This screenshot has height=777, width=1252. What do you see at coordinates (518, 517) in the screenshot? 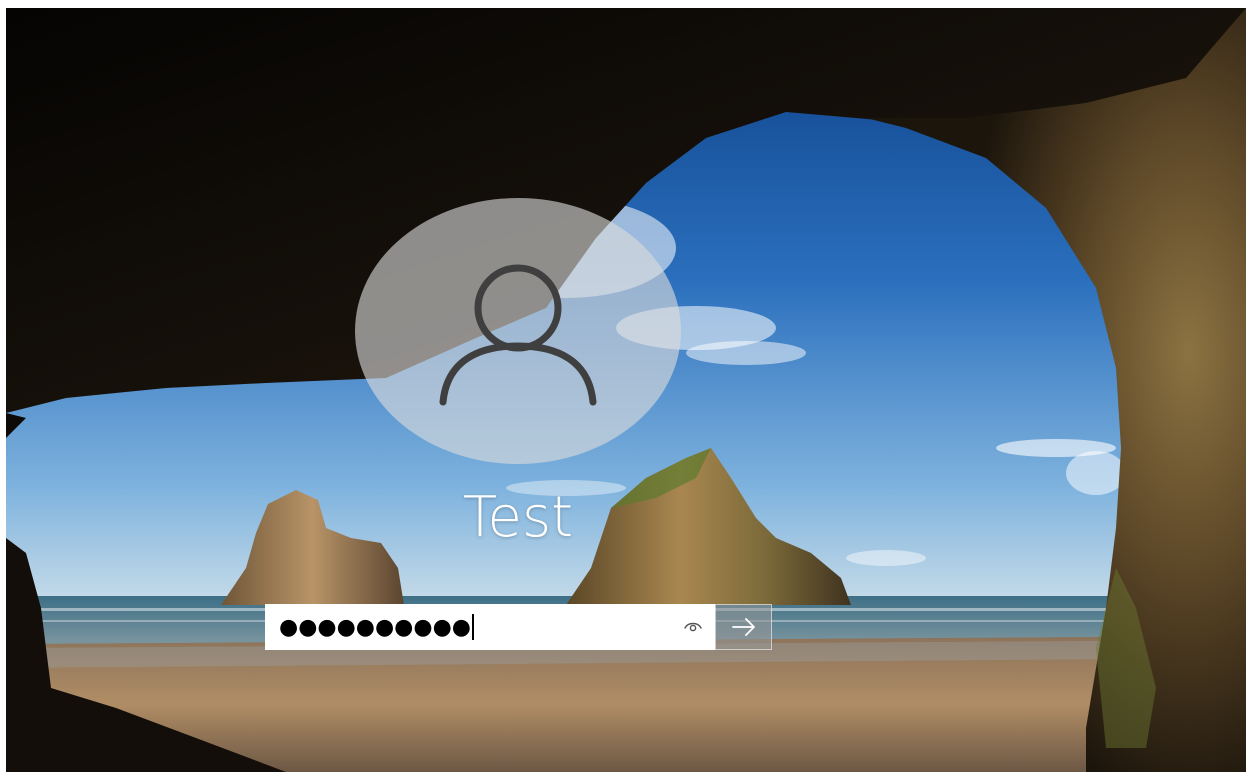
I see `username-label: Test` at bounding box center [518, 517].